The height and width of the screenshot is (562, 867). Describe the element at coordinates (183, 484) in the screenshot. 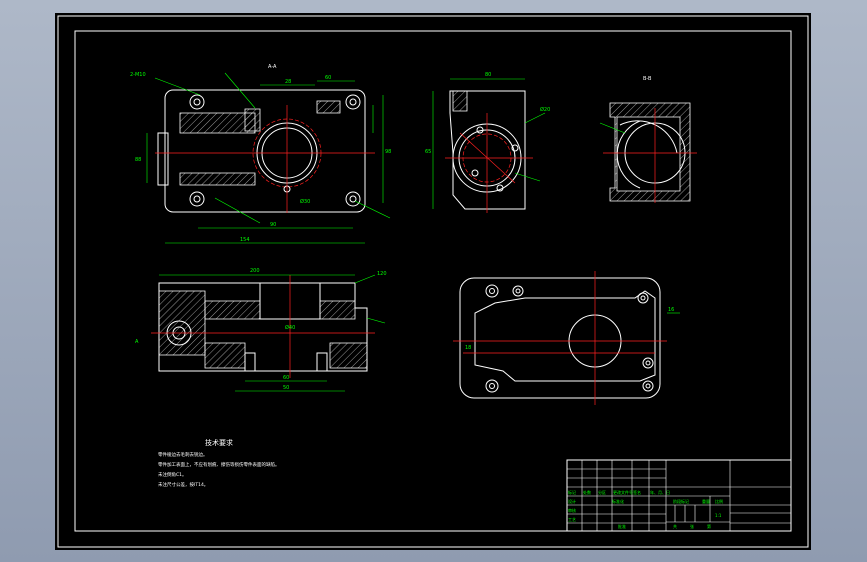

I see `tech-req-line-4: 未注尺寸公差，按IT14。` at that location.